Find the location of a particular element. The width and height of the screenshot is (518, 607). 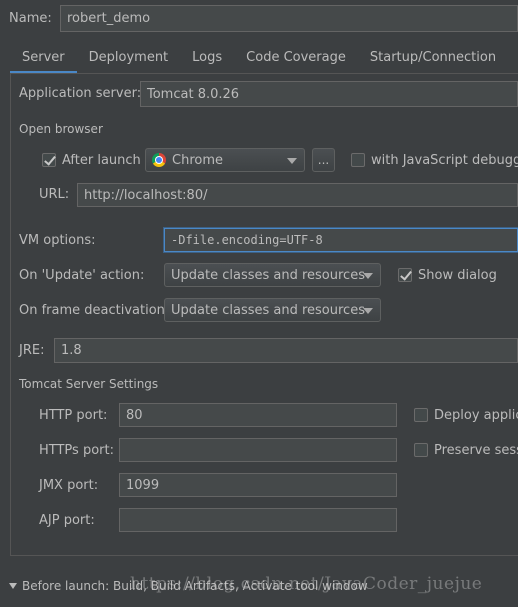

jre-input: 1.8 is located at coordinates (286, 350).